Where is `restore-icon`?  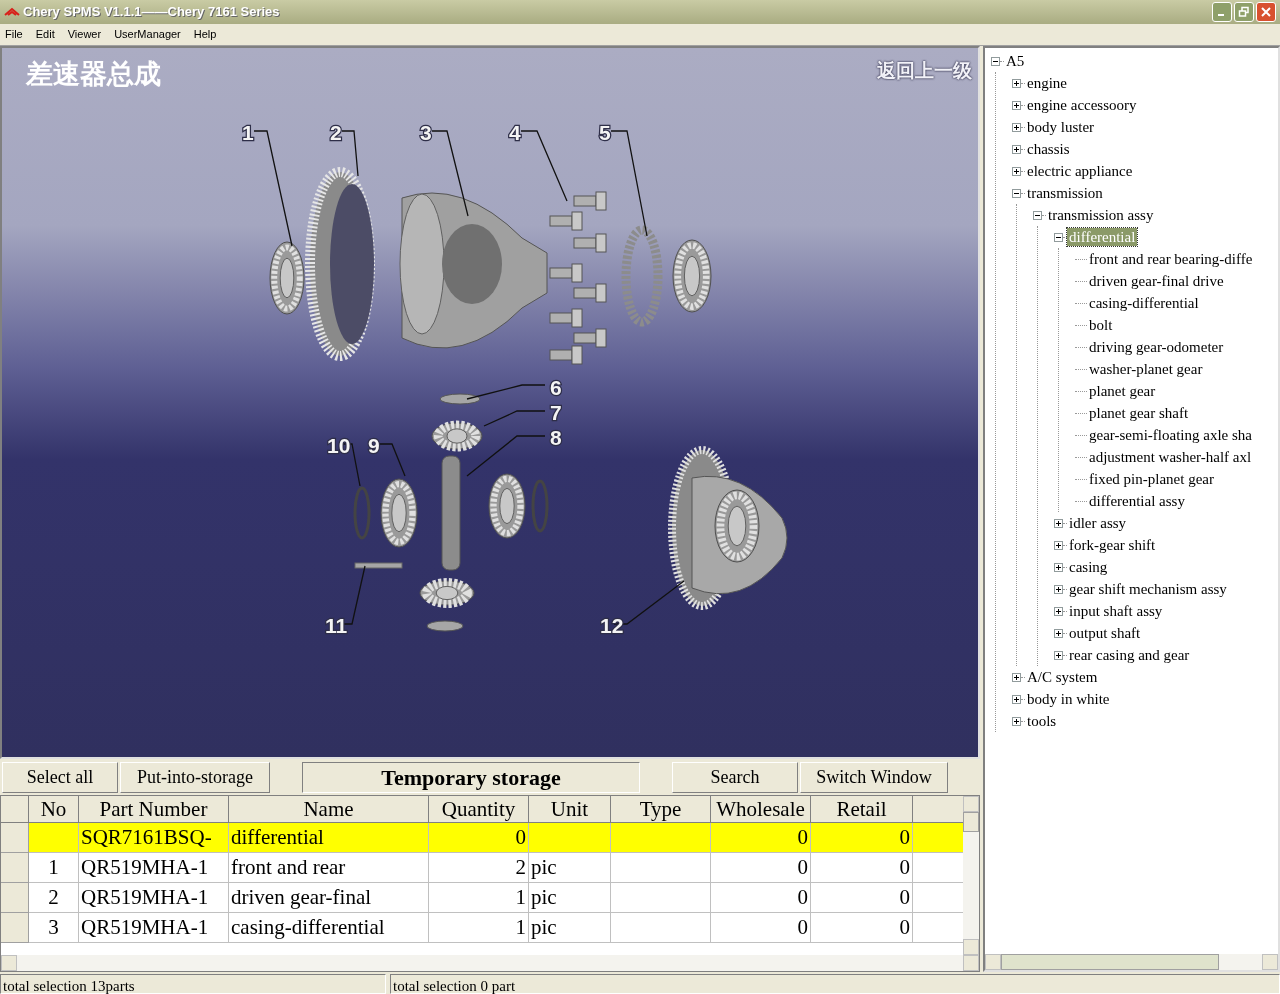
restore-icon is located at coordinates (1244, 12).